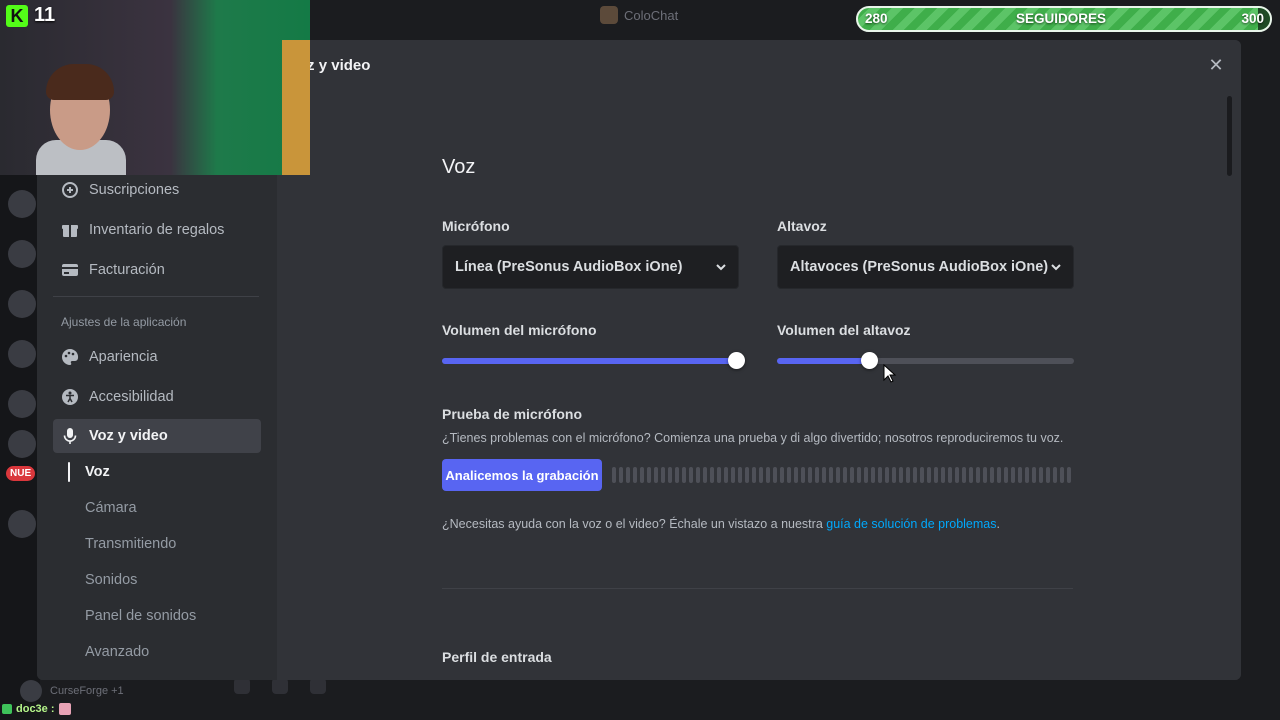  I want to click on avatar, so click(31, 691).